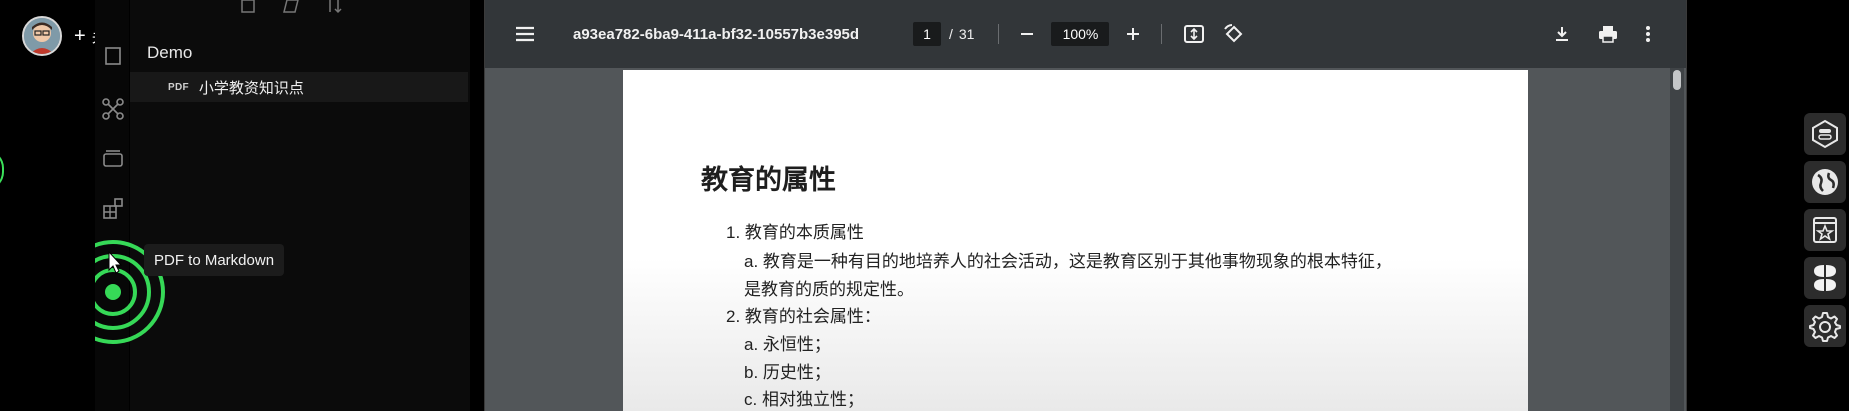  Describe the element at coordinates (787, 344) in the screenshot. I see `list-item: a. 永恒性；` at that location.